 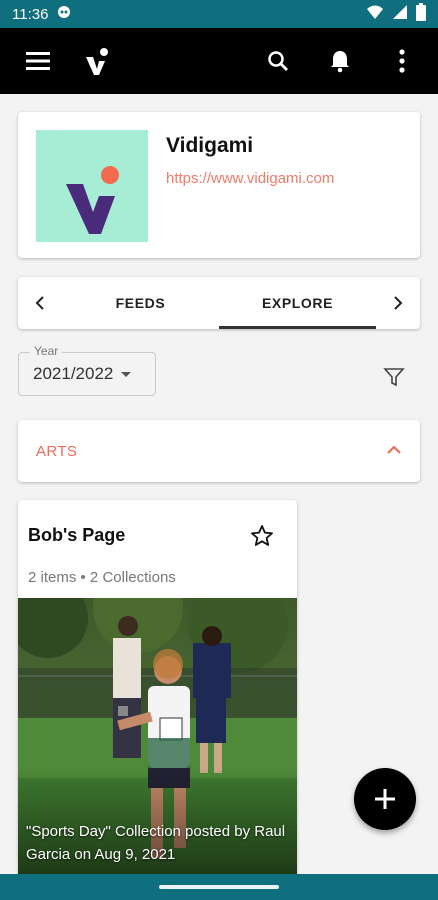 What do you see at coordinates (219, 14) in the screenshot?
I see `status-bar: 11:36` at bounding box center [219, 14].